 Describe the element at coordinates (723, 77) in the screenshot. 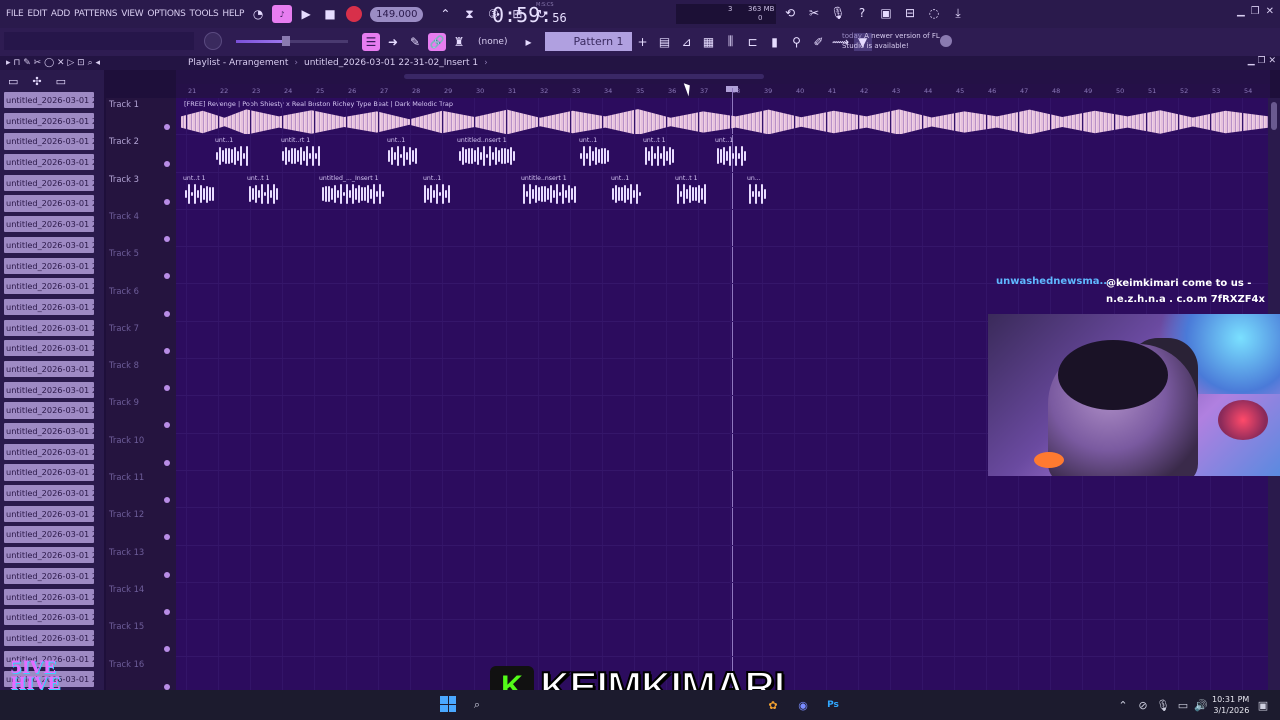

I see `horizontal-scrollbar` at that location.